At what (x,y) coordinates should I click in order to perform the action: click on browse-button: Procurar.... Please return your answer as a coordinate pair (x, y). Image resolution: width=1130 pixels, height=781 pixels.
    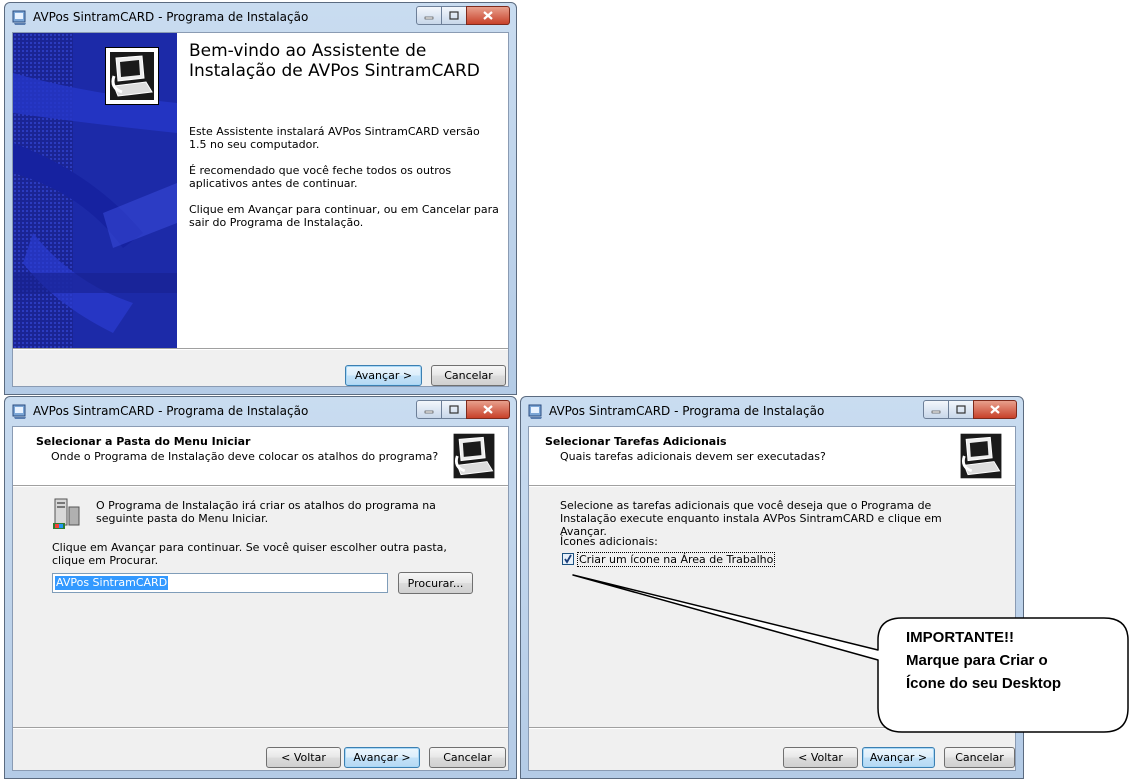
    Looking at the image, I should click on (435, 583).